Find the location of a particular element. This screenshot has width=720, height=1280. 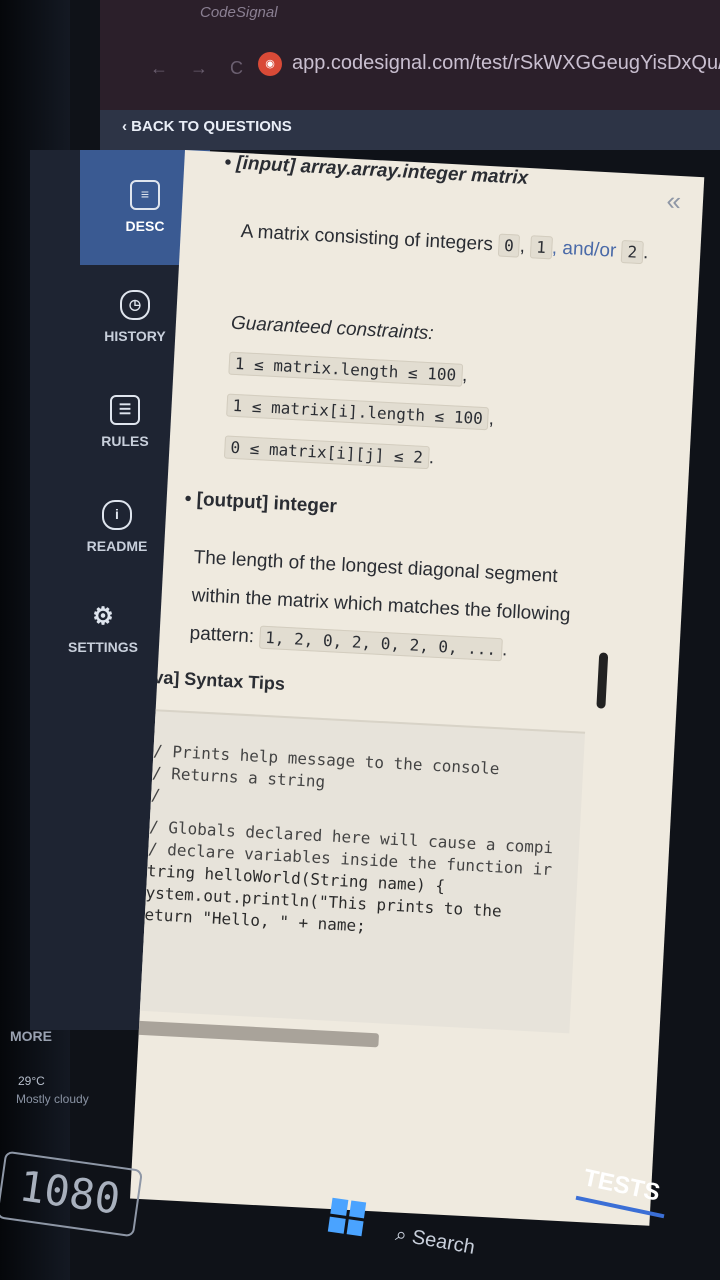

weather-description: Mostly cloudy is located at coordinates (52, 1099).